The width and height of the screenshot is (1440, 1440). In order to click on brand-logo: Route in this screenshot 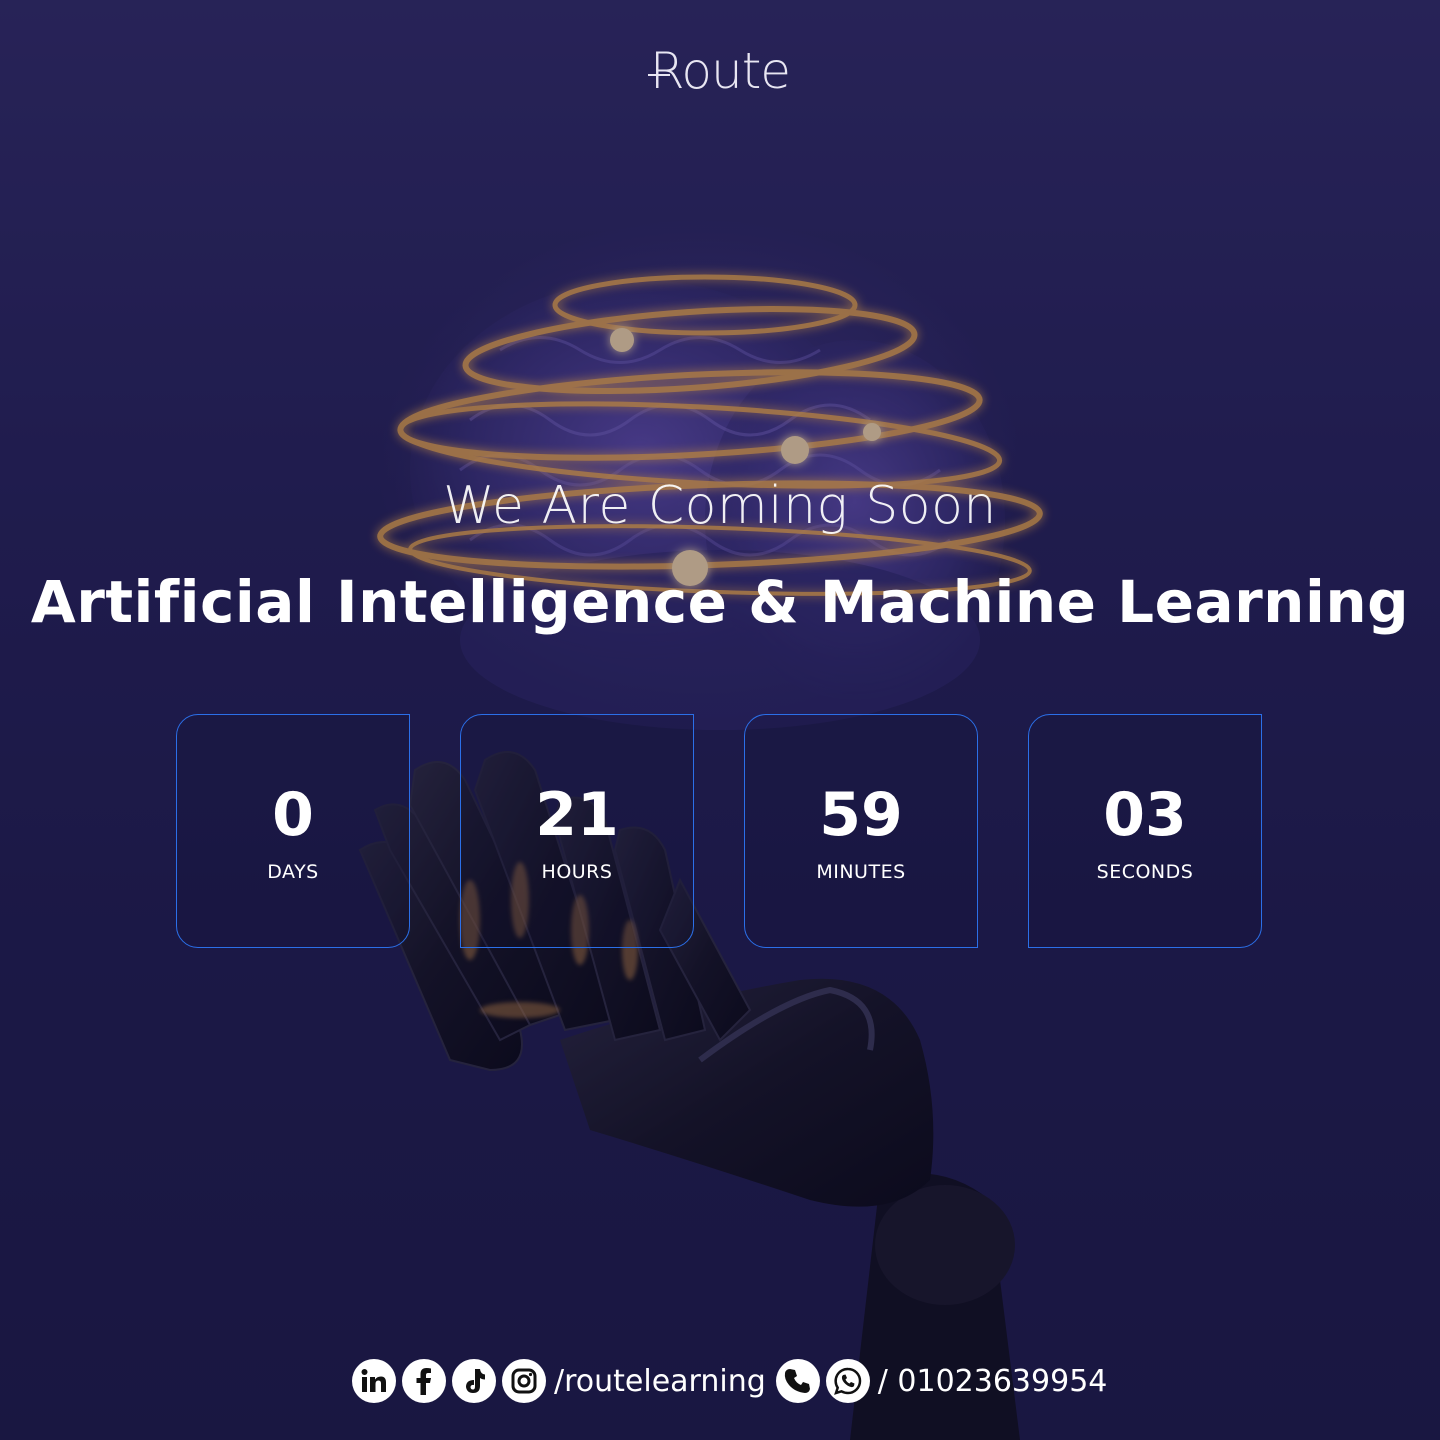, I will do `click(720, 71)`.